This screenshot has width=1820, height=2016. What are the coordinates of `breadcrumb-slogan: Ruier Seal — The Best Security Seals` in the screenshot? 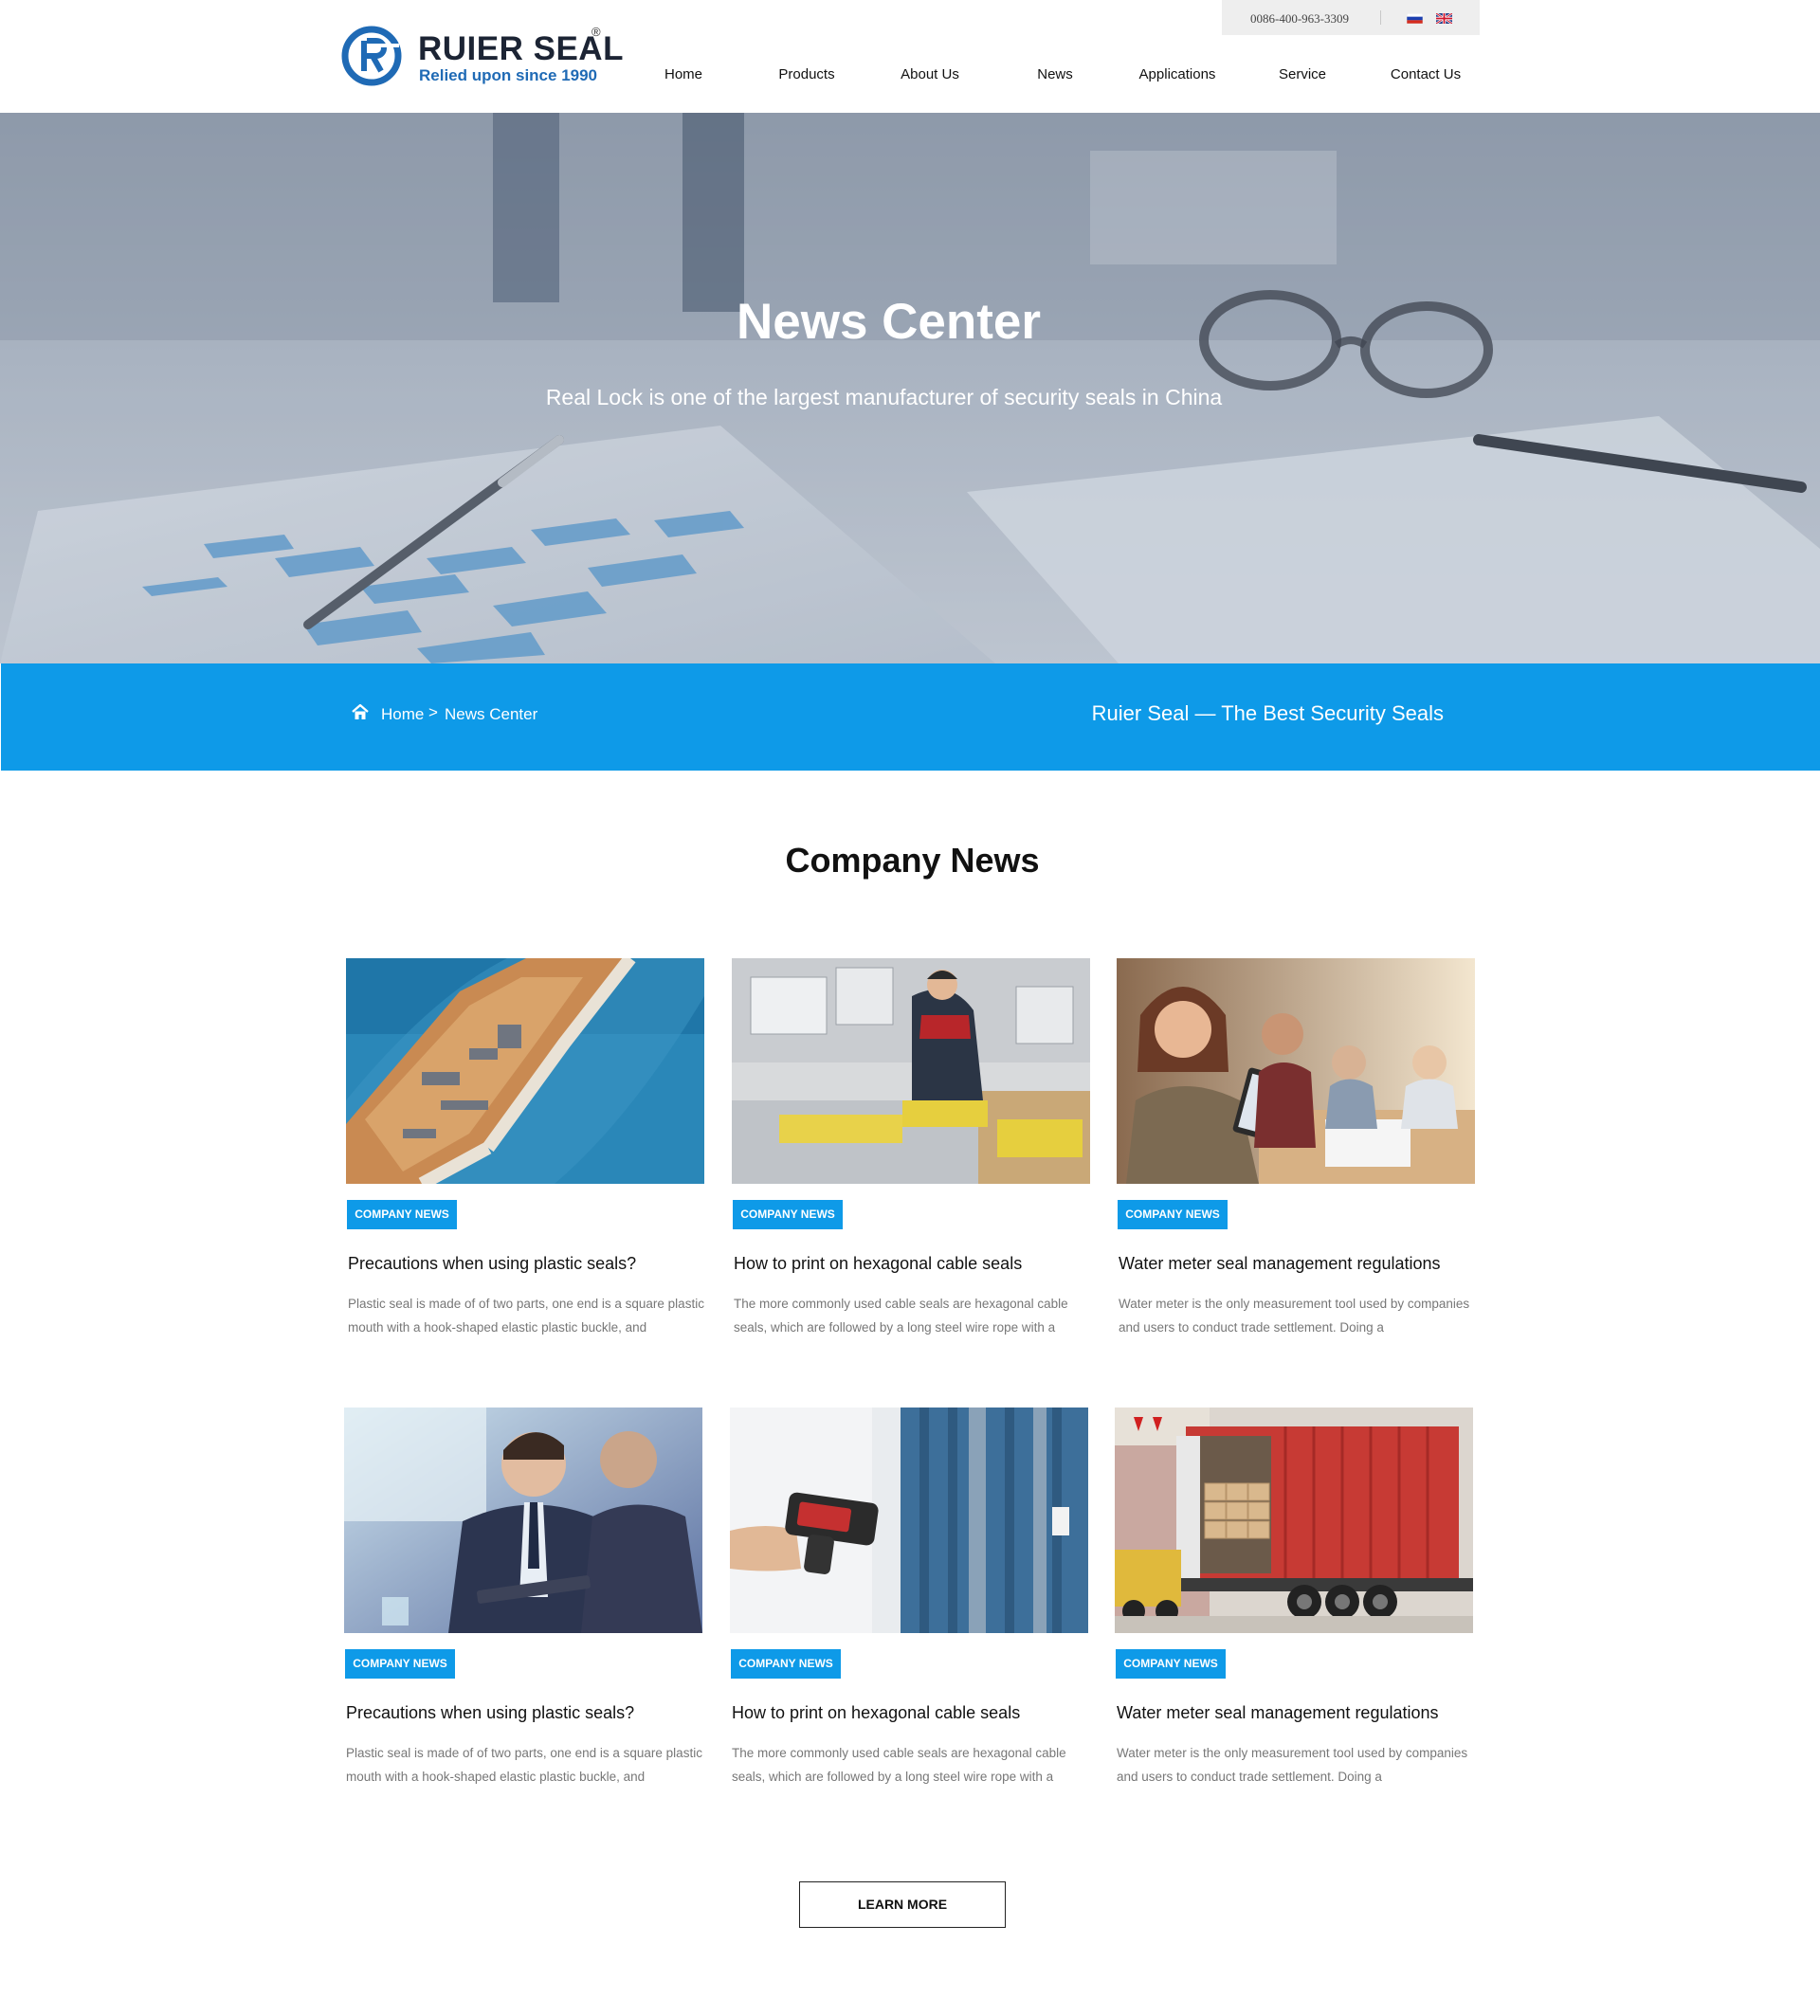 It's located at (1267, 713).